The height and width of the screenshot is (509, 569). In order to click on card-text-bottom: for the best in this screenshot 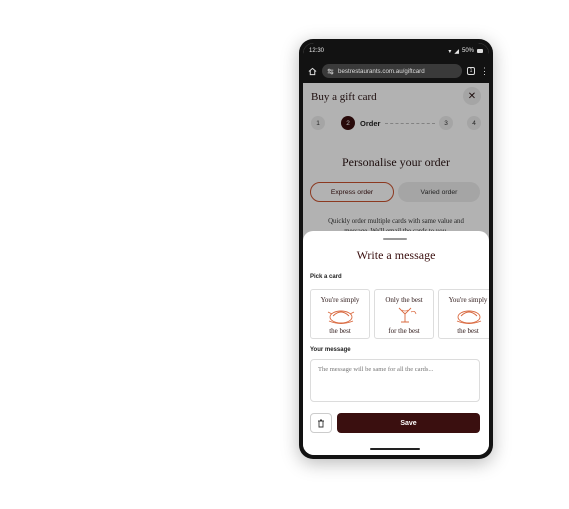, I will do `click(404, 331)`.